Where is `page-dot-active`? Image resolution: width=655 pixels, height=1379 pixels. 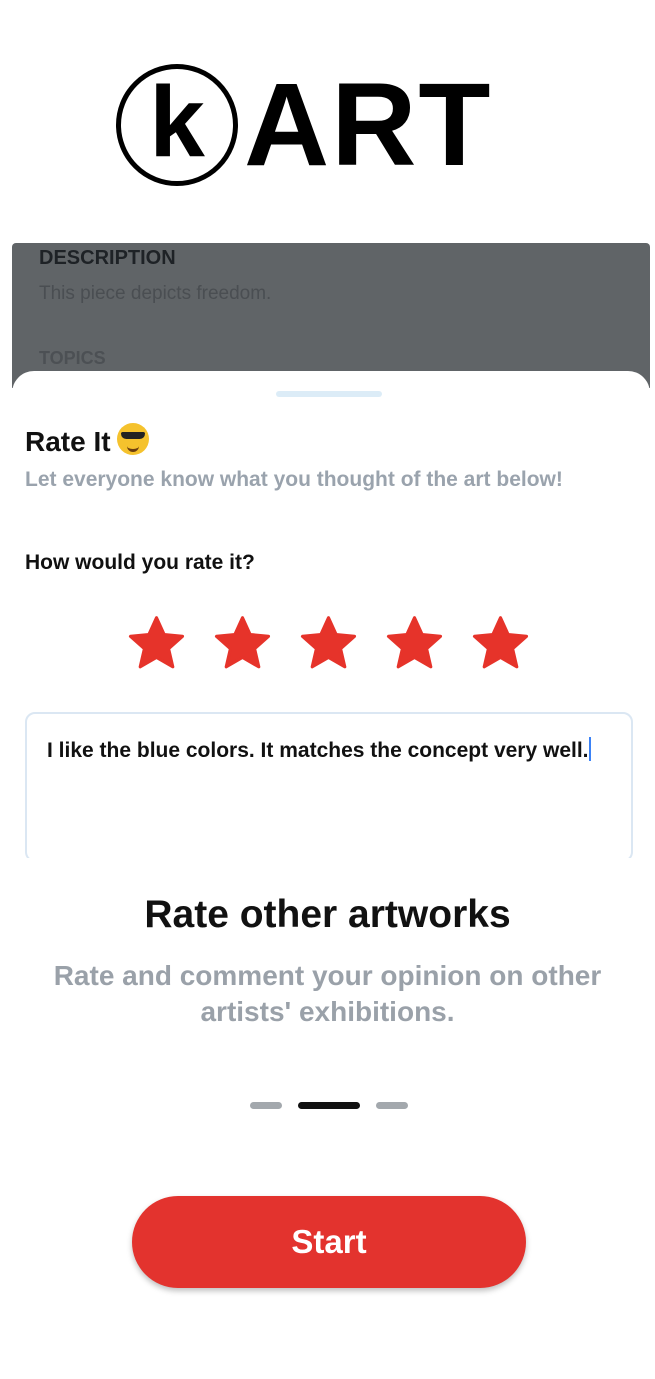 page-dot-active is located at coordinates (329, 1105).